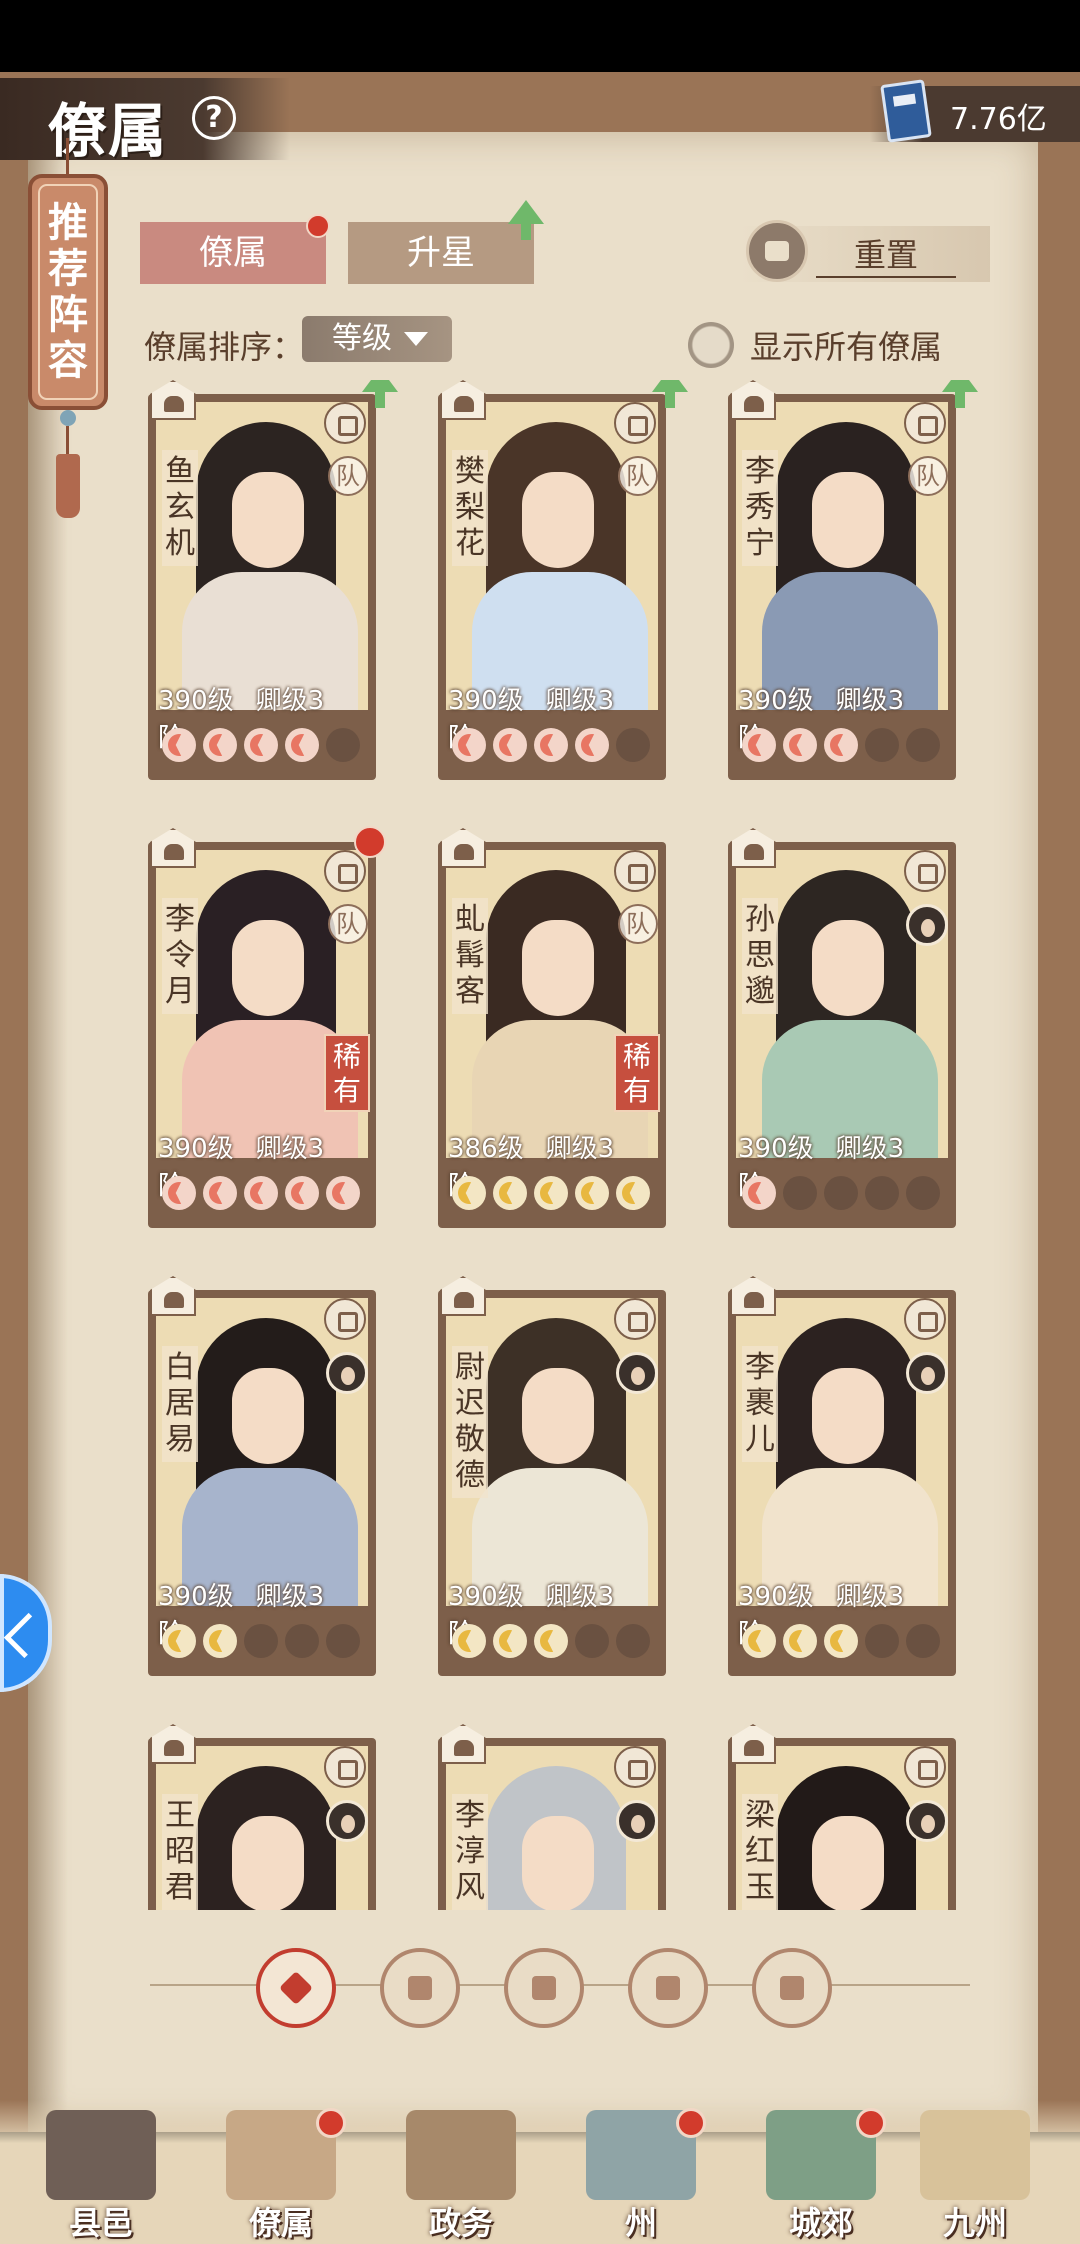  Describe the element at coordinates (470, 991) in the screenshot. I see `name-char: 客` at that location.